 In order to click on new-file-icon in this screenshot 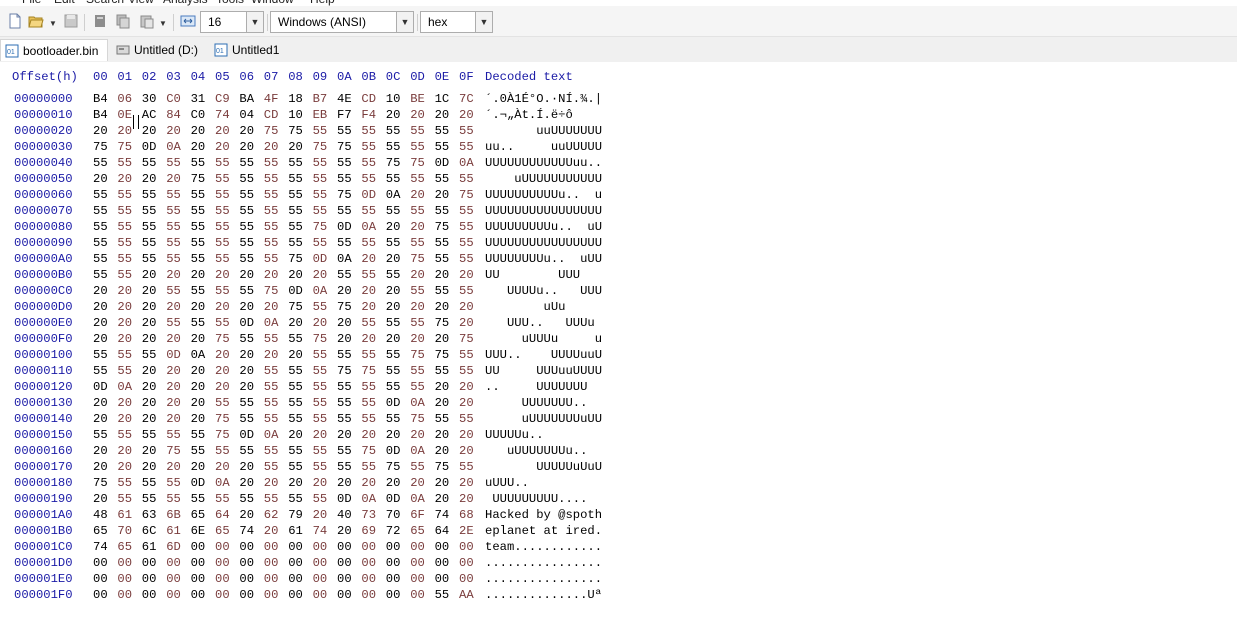, I will do `click(15, 21)`.